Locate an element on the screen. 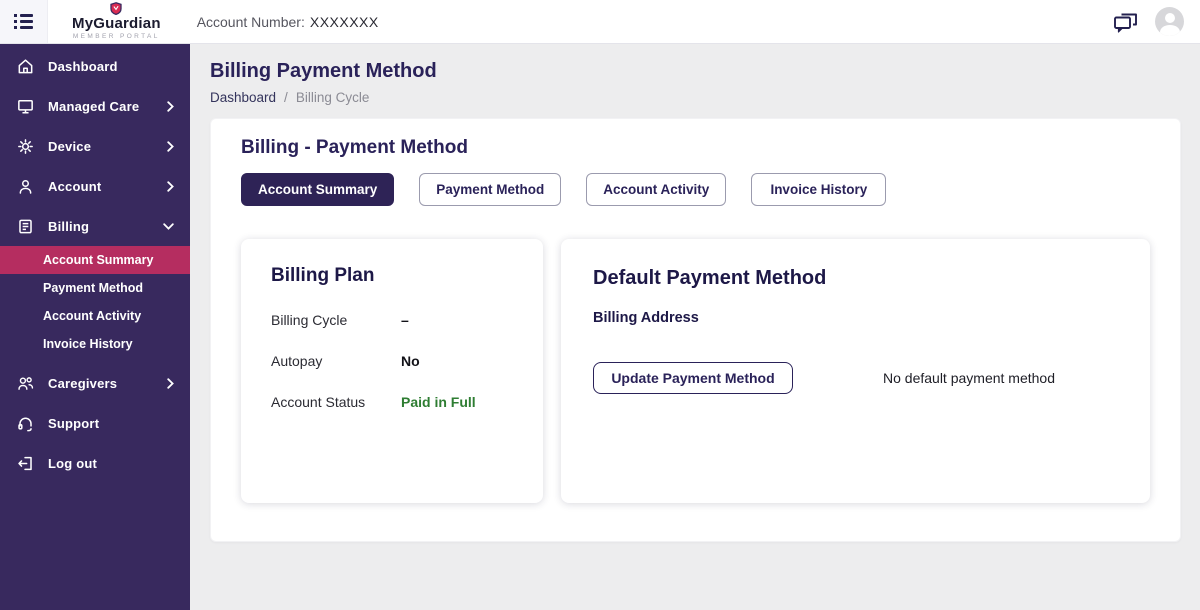  sidebar-subitem-invoice-history: Invoice History is located at coordinates (95, 344).